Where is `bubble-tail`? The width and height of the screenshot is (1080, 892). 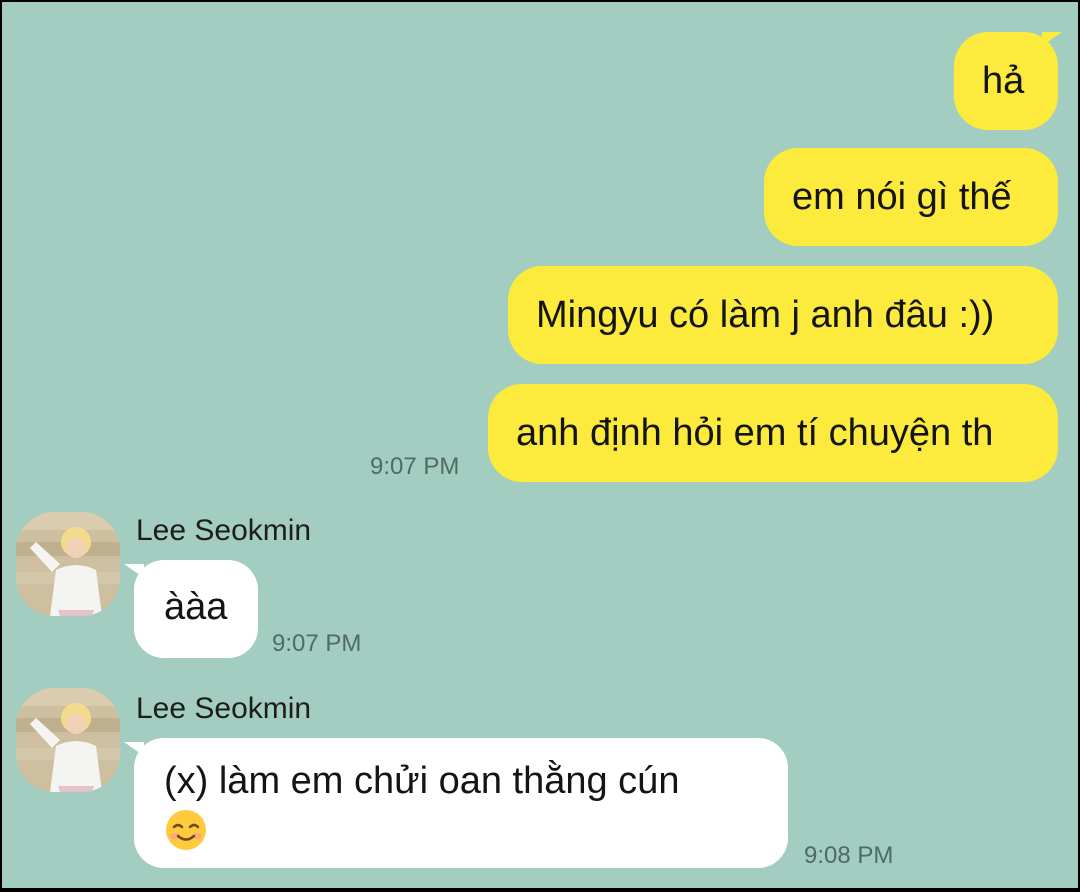
bubble-tail is located at coordinates (1052, 39).